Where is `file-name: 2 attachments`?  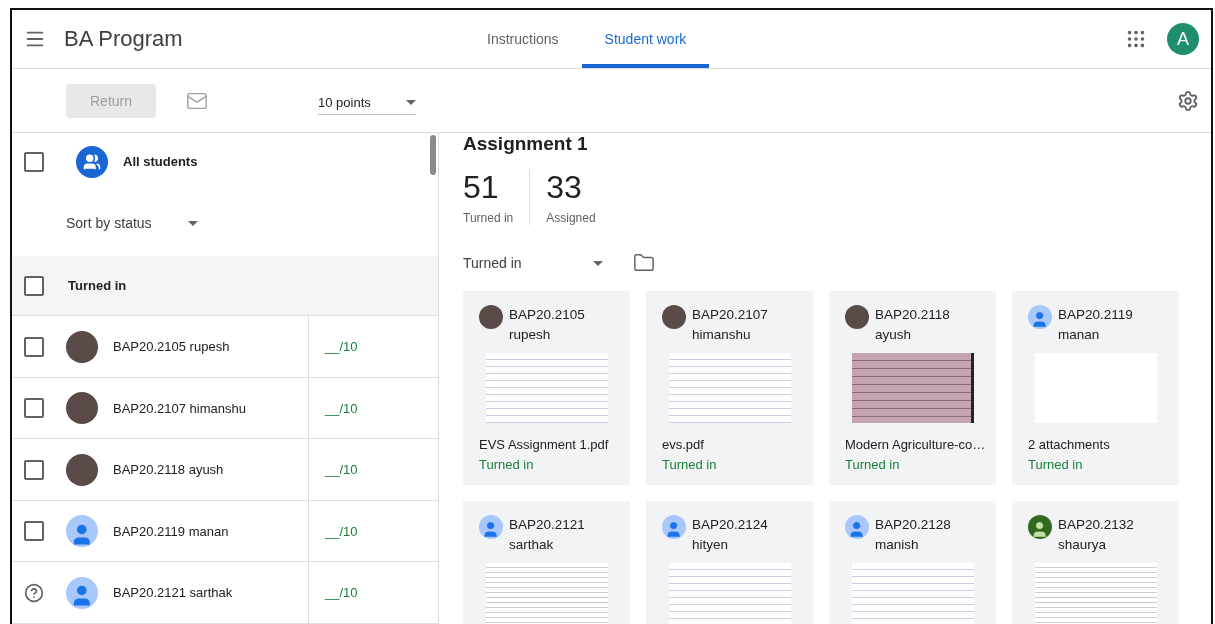
file-name: 2 attachments is located at coordinates (1069, 444).